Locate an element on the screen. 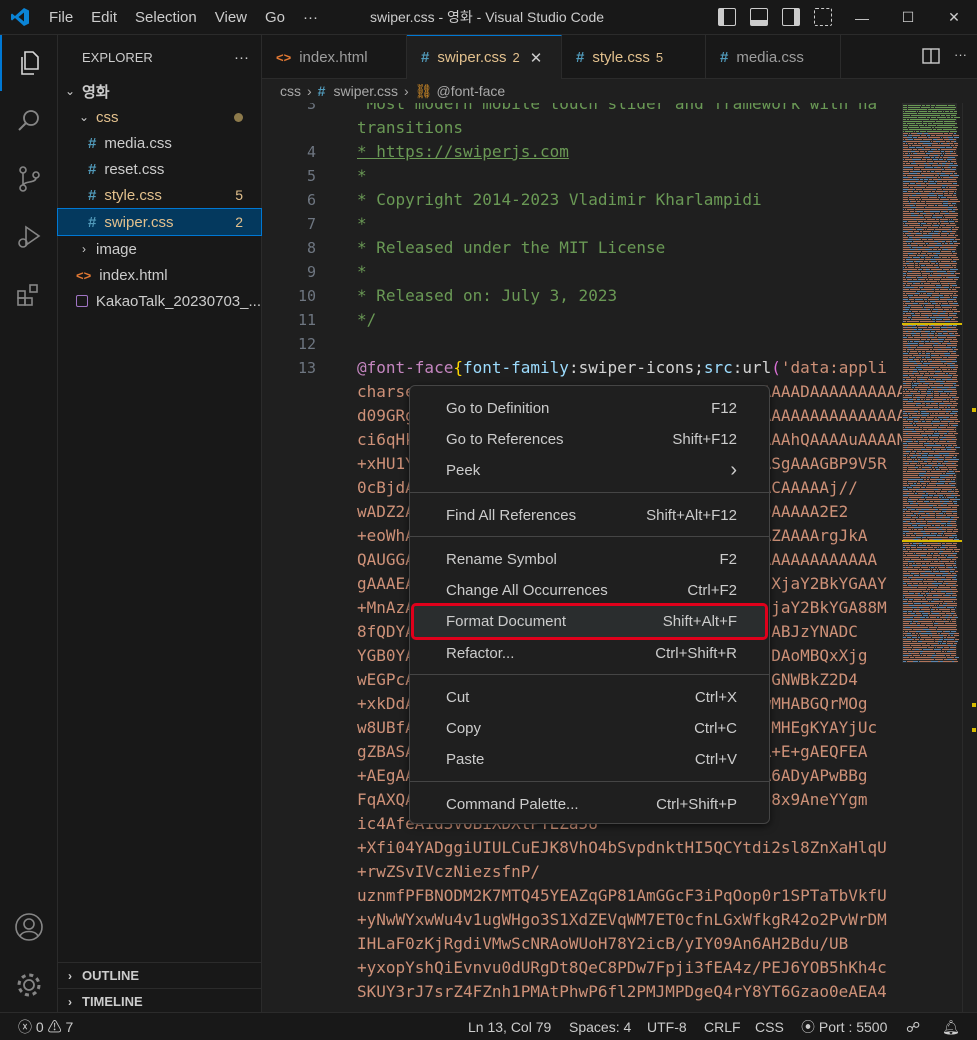  split-editor-icon is located at coordinates (931, 56).